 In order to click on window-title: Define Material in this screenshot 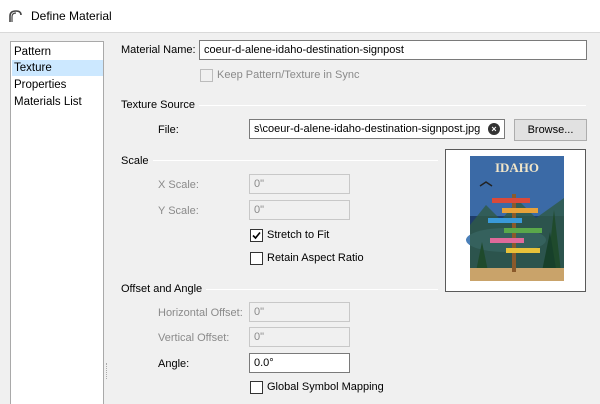, I will do `click(71, 16)`.